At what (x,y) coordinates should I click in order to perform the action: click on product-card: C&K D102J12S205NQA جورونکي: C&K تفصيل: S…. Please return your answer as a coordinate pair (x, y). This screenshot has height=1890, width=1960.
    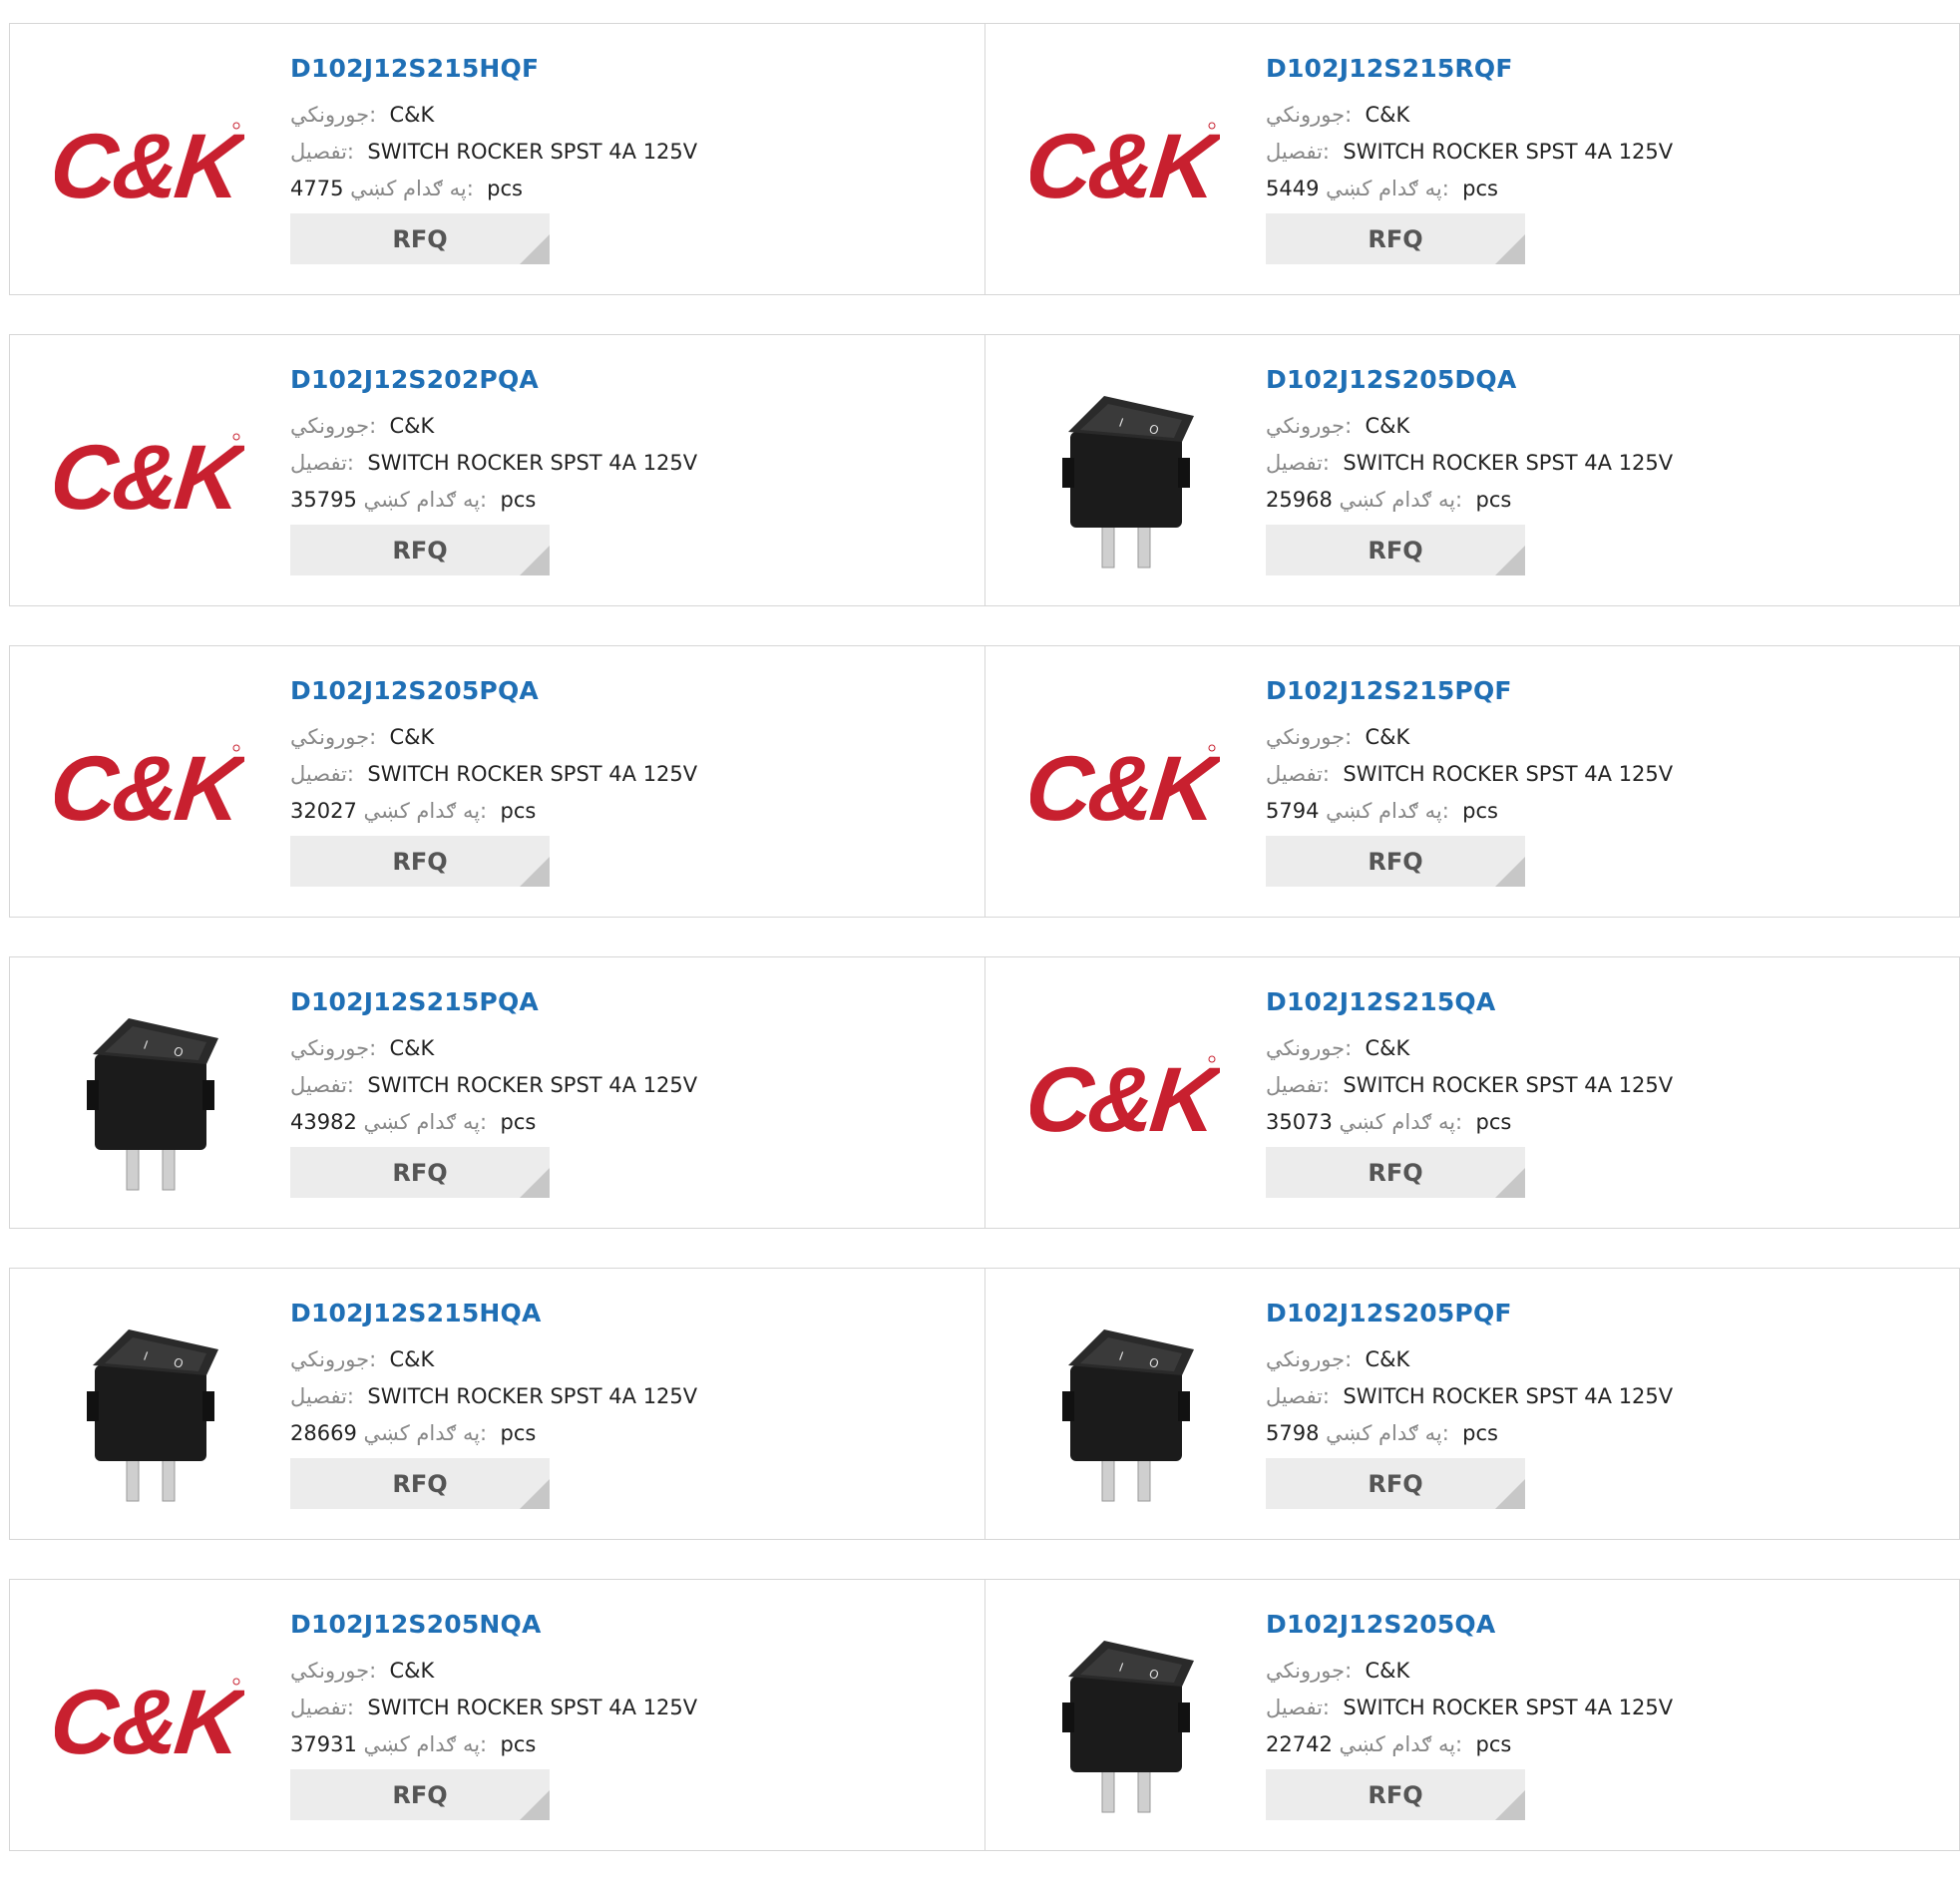
    Looking at the image, I should click on (497, 1715).